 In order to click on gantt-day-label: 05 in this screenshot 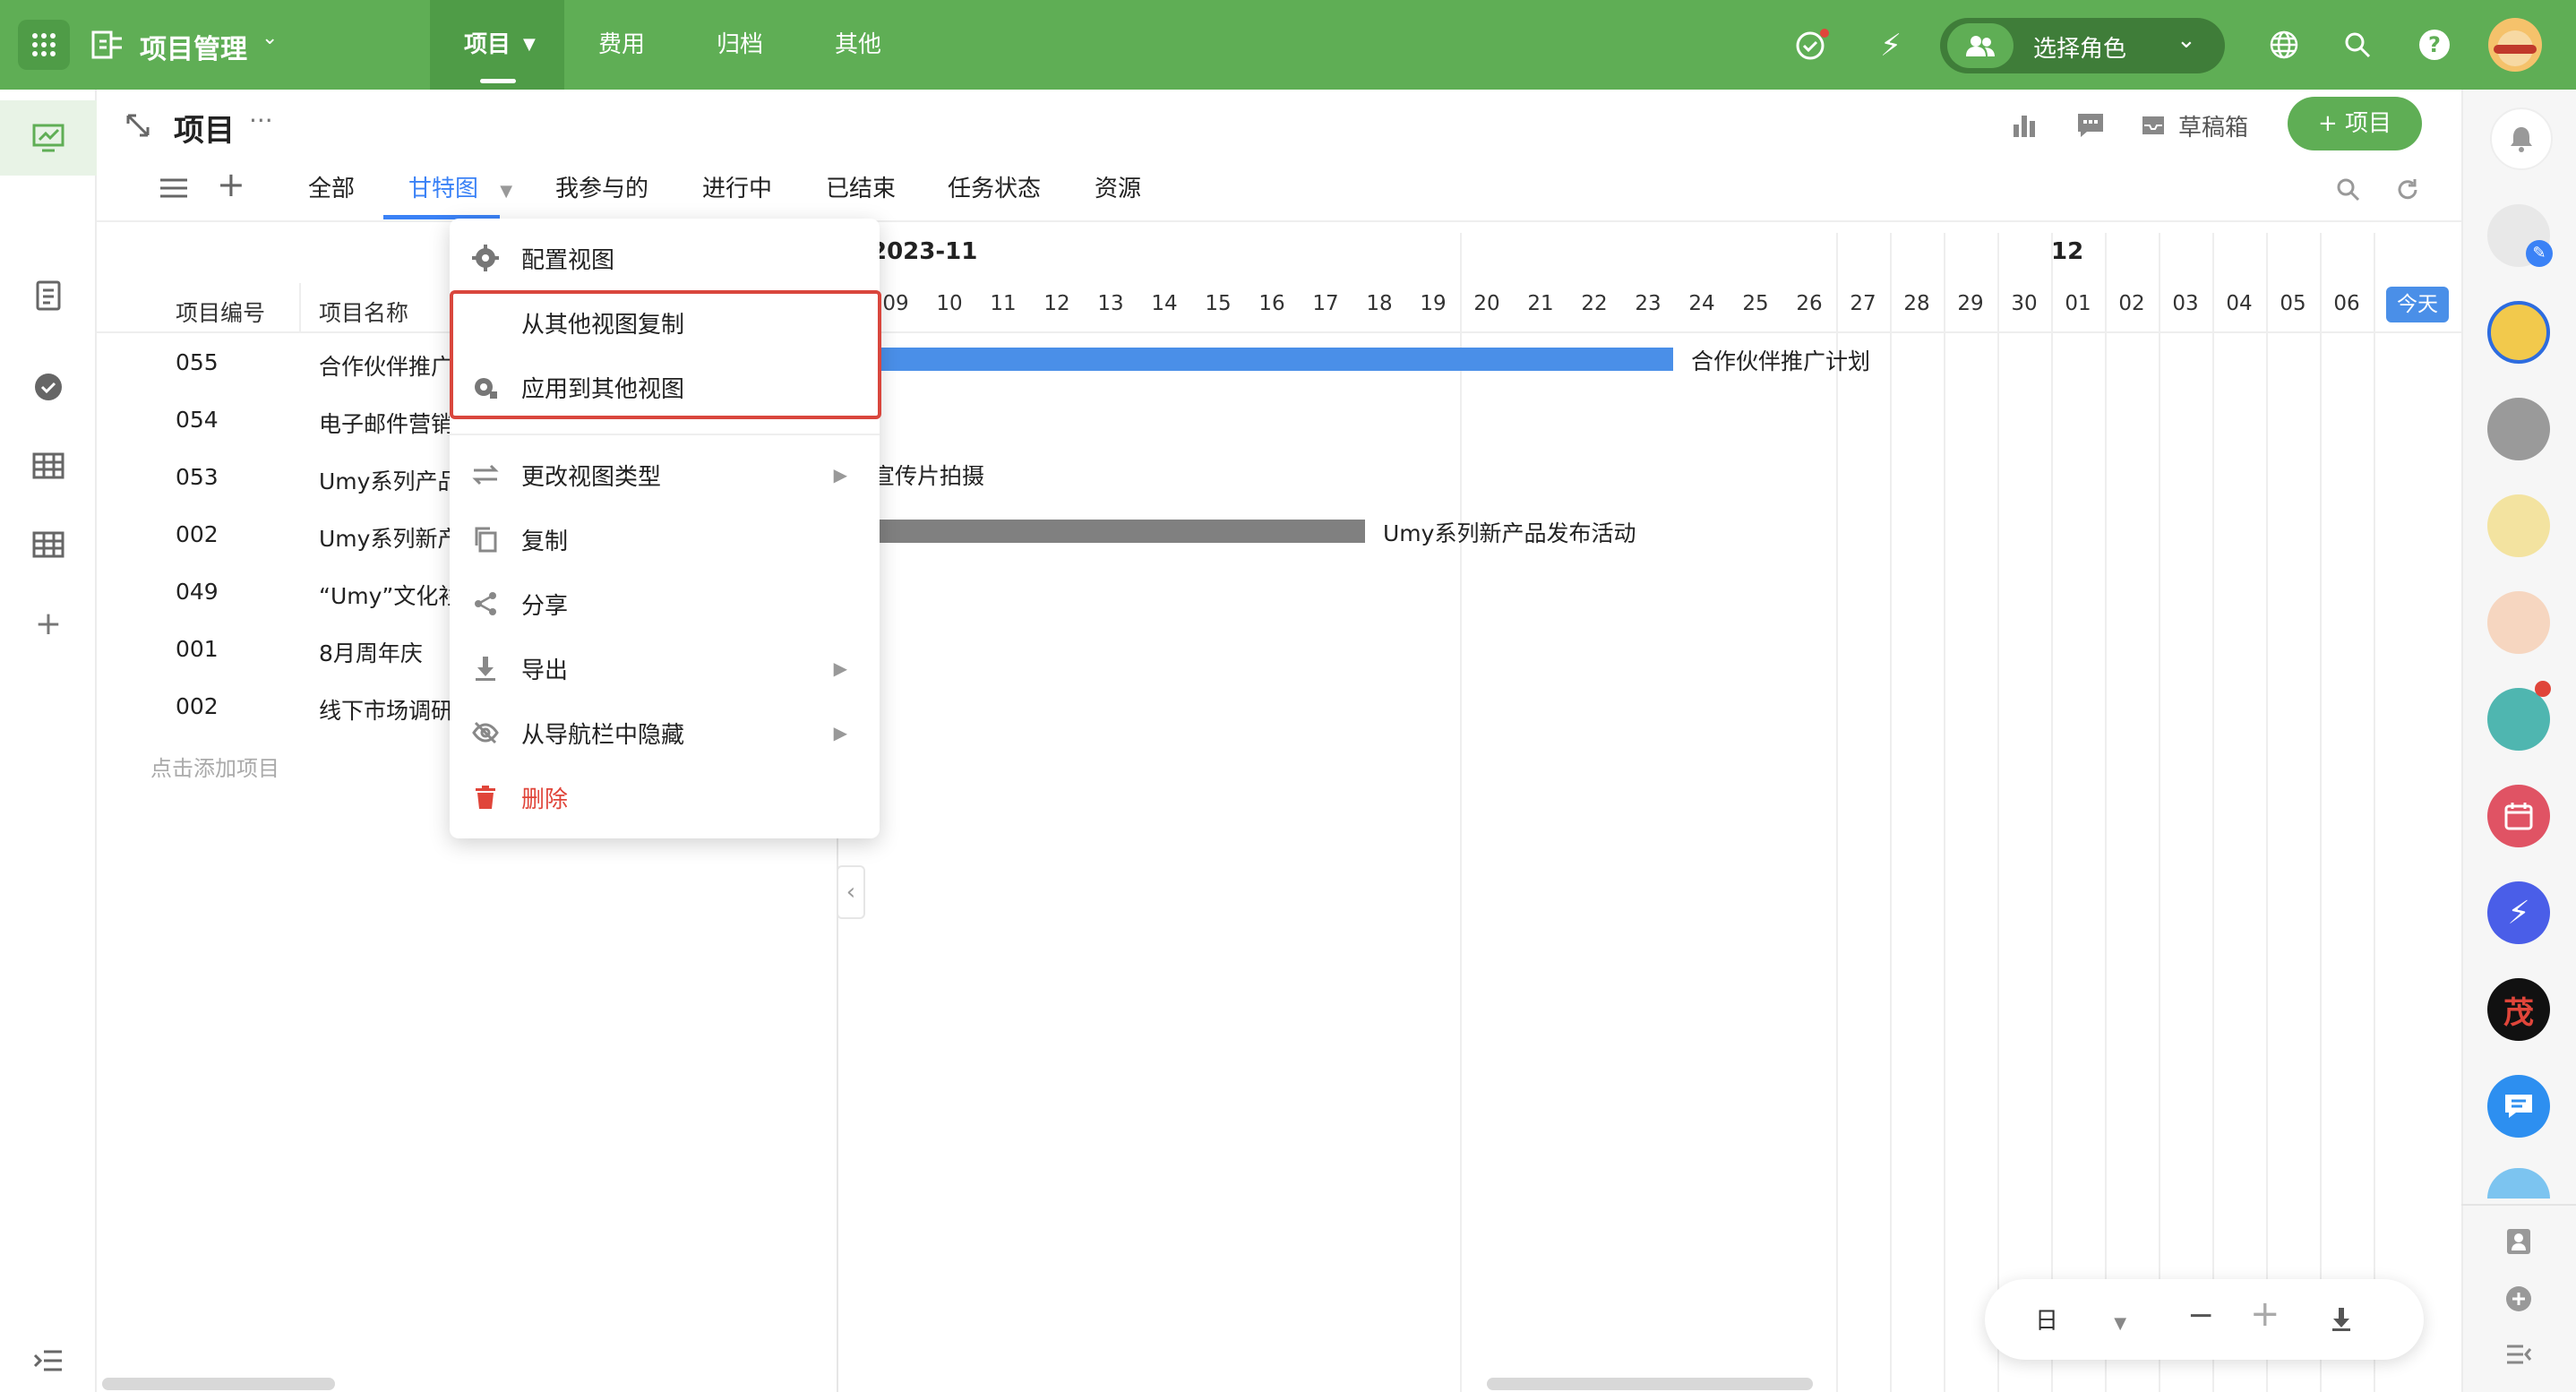, I will do `click(2293, 303)`.